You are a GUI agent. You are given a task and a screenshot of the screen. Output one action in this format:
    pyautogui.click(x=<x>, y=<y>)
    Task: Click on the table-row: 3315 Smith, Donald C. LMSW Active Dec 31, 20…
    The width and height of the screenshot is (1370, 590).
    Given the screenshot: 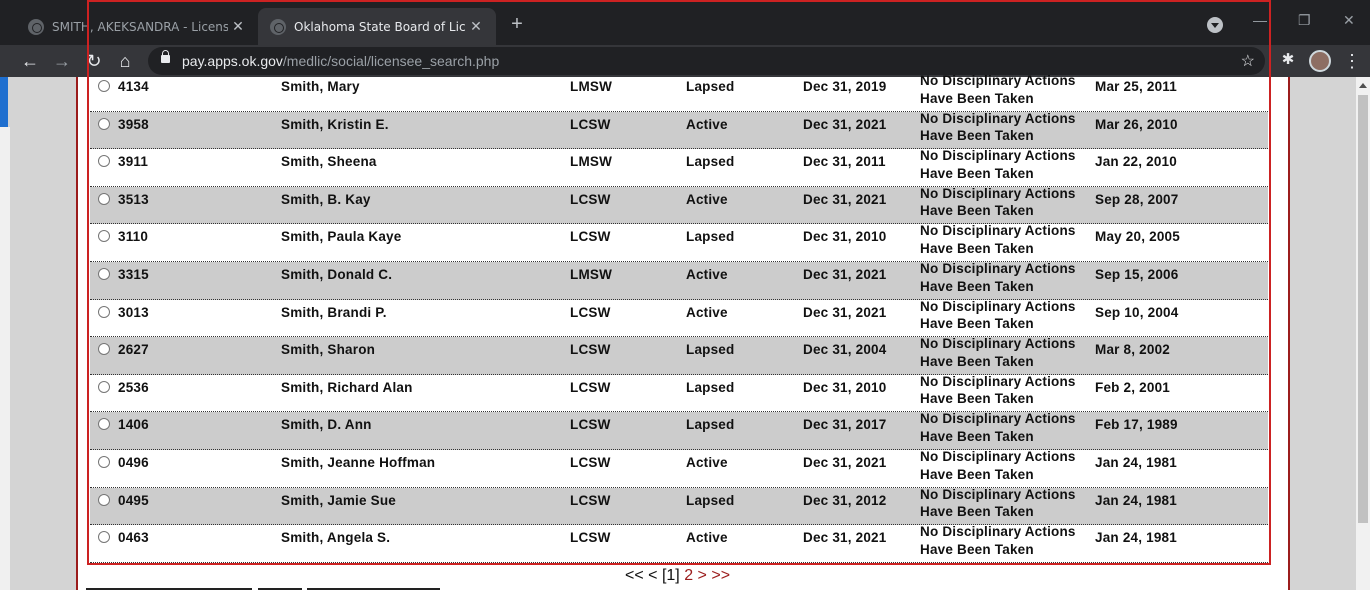 What is the action you would take?
    pyautogui.click(x=679, y=280)
    